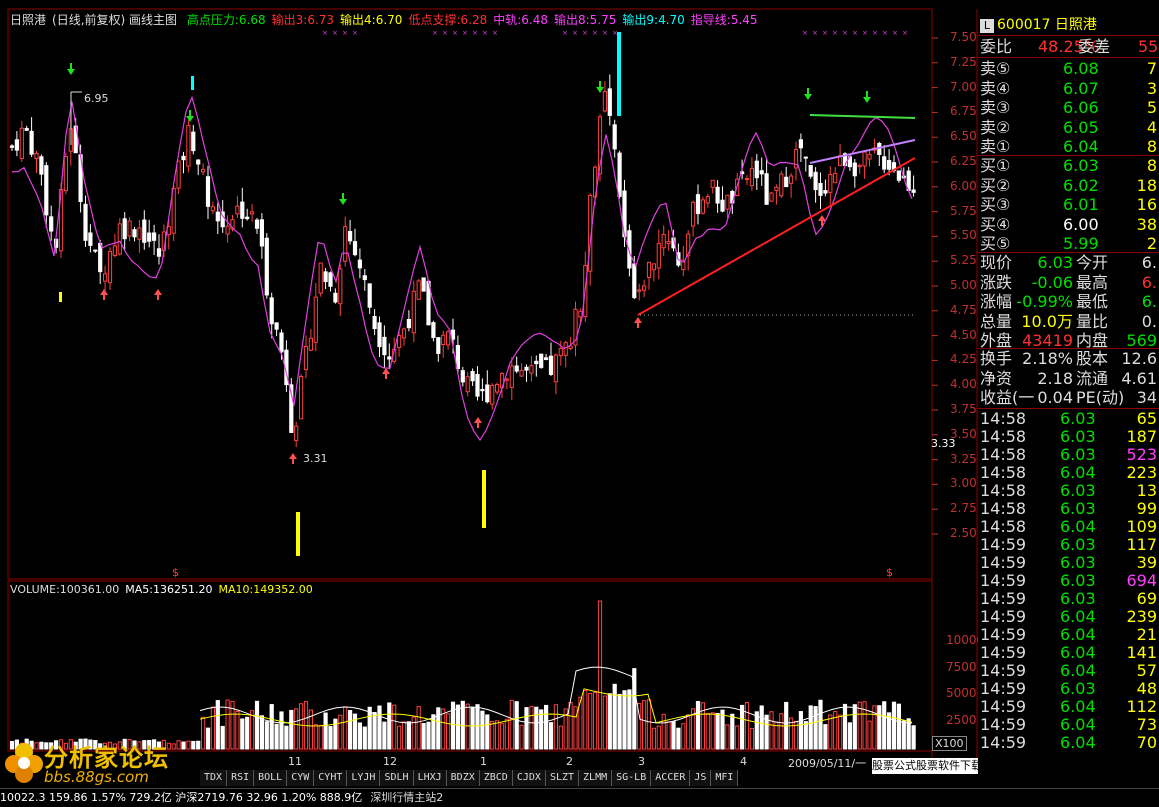 The width and height of the screenshot is (1159, 807). I want to click on indicator-tab: ZBCD, so click(496, 778).